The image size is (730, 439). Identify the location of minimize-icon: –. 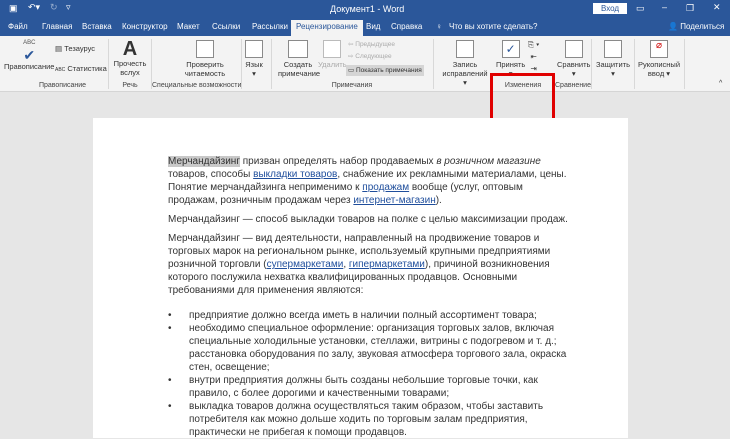
(664, 7).